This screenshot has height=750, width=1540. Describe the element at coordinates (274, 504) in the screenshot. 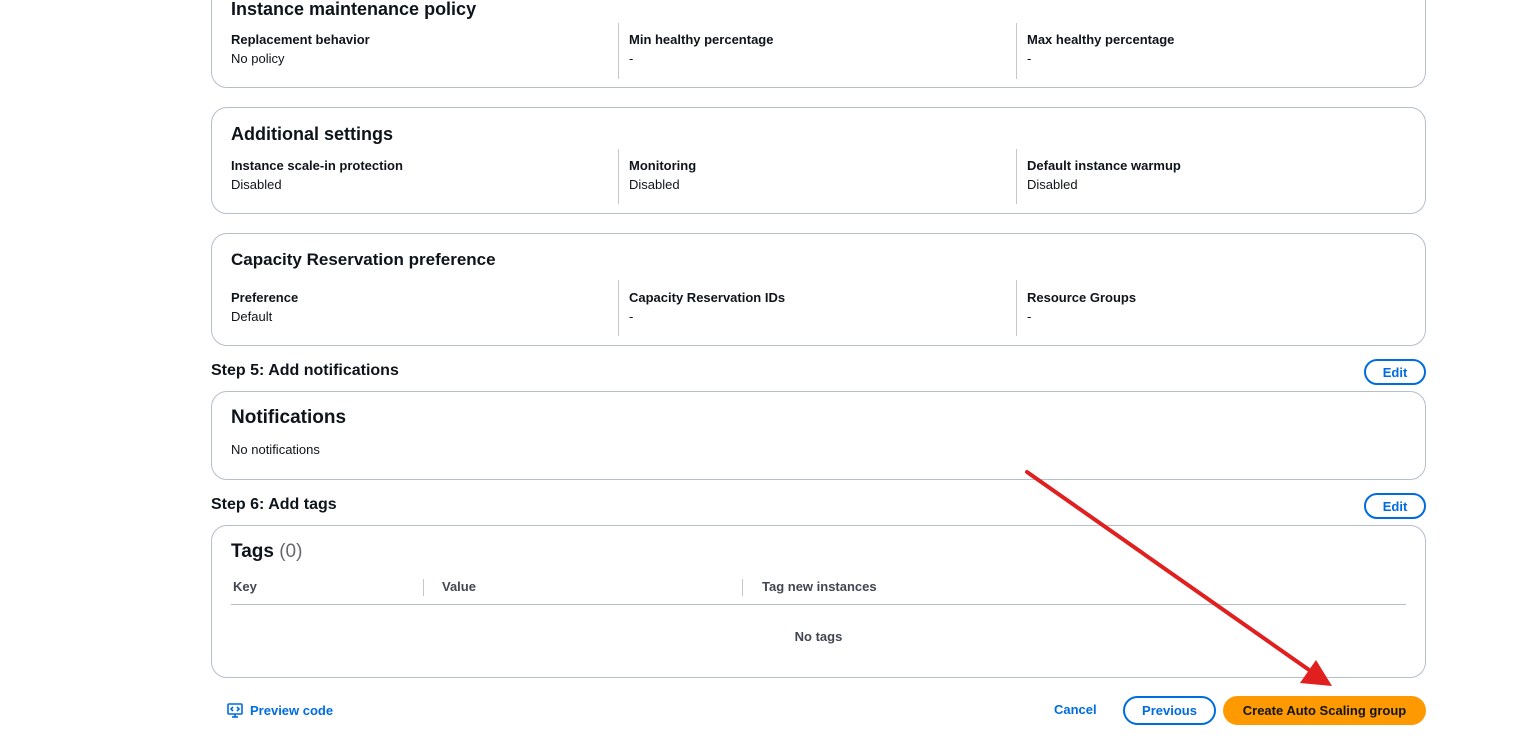

I see `step6-title: Step 6: Add tags` at that location.